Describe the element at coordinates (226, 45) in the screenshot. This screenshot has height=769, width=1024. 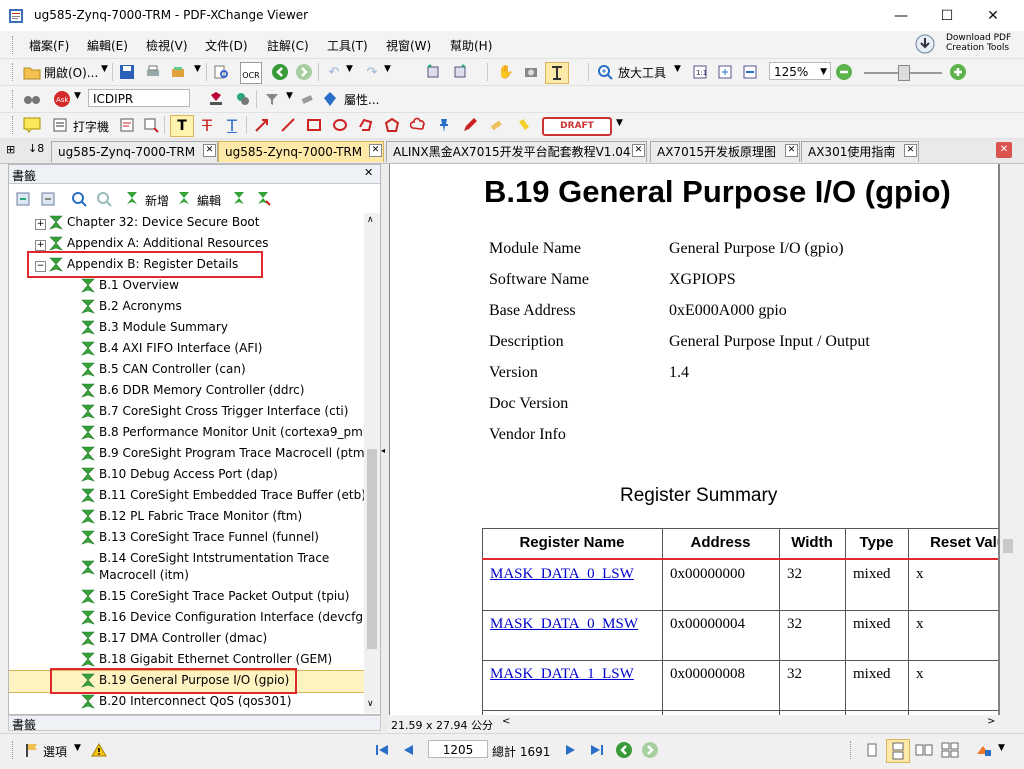
I see `menu-document: 文件(D)` at that location.